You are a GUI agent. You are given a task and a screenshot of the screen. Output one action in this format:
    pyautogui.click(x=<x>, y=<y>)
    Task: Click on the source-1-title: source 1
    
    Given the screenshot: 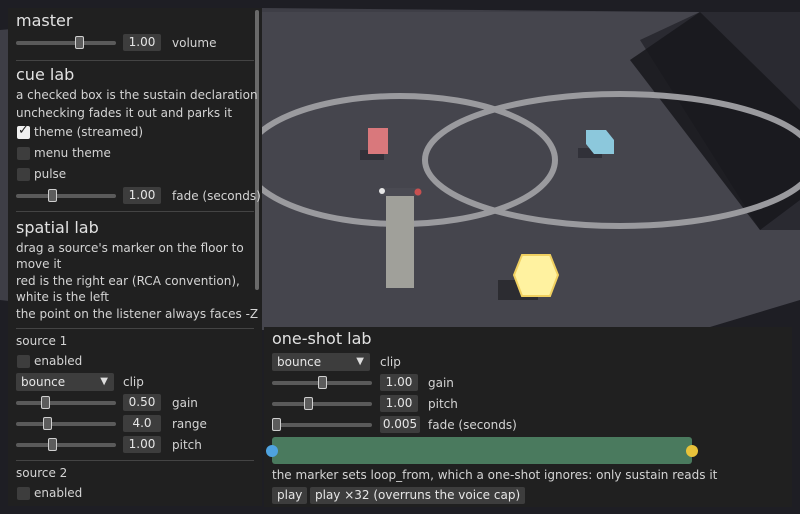 What is the action you would take?
    pyautogui.click(x=42, y=341)
    